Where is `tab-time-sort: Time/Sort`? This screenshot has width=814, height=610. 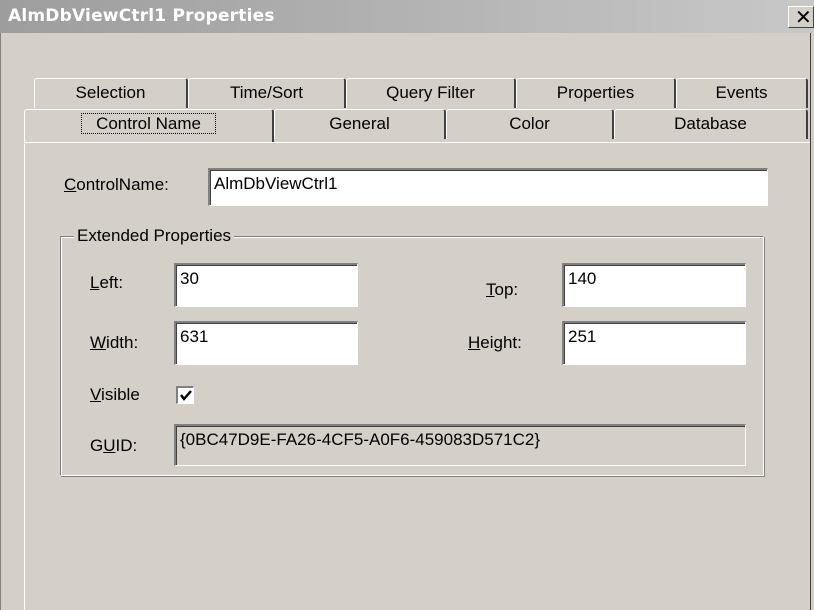
tab-time-sort: Time/Sort is located at coordinates (267, 93).